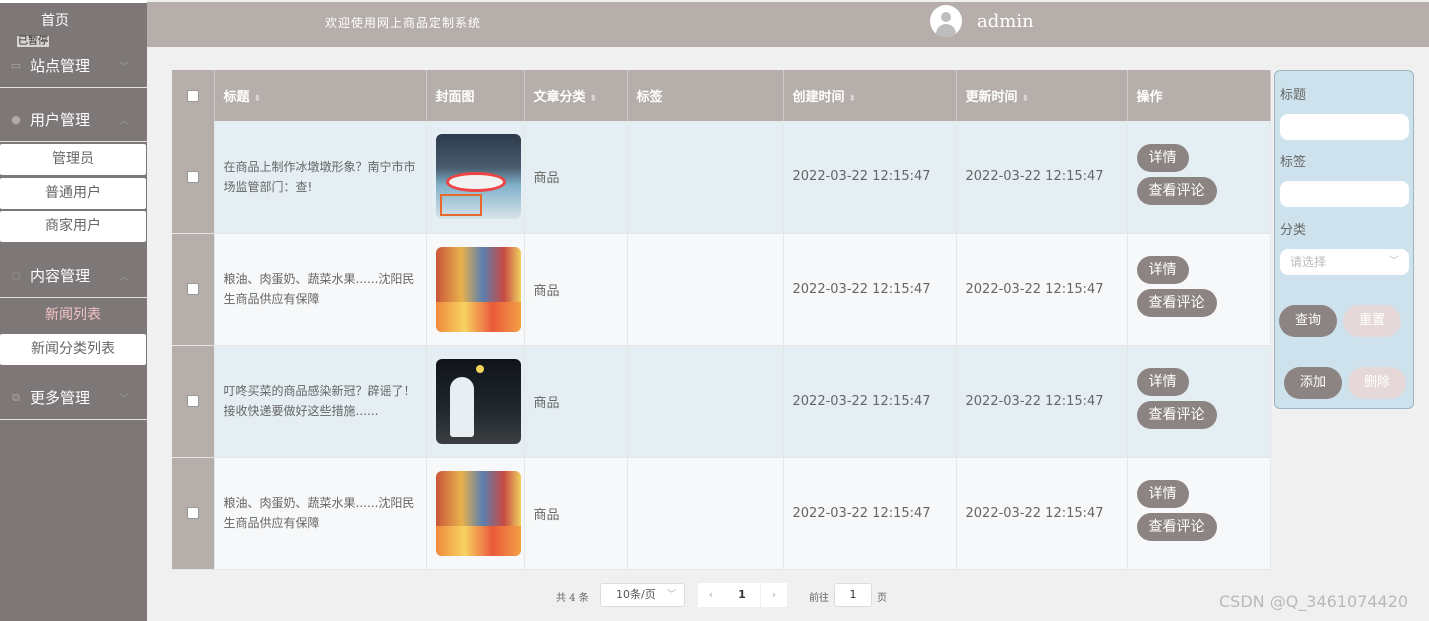 The height and width of the screenshot is (621, 1429). Describe the element at coordinates (946, 17) in the screenshot. I see `avatar-head-shape` at that location.